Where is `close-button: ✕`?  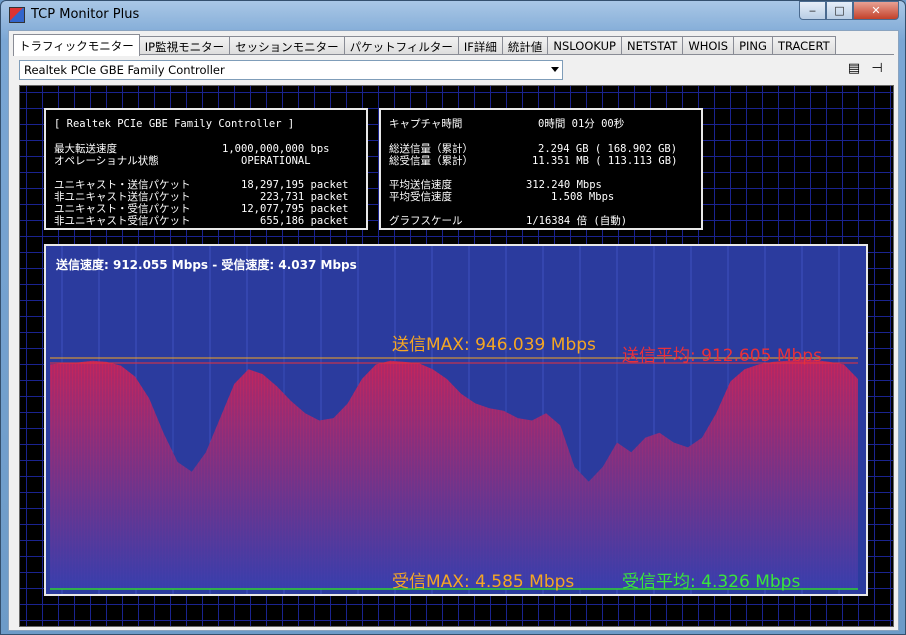 close-button: ✕ is located at coordinates (876, 10).